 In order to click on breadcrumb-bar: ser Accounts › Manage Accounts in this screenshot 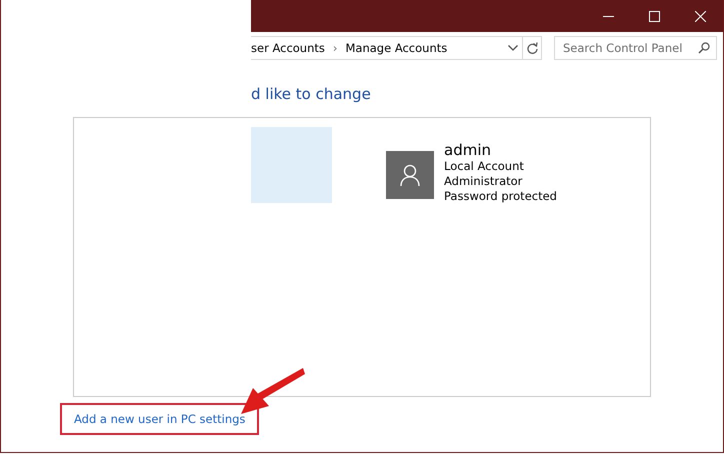, I will do `click(377, 48)`.